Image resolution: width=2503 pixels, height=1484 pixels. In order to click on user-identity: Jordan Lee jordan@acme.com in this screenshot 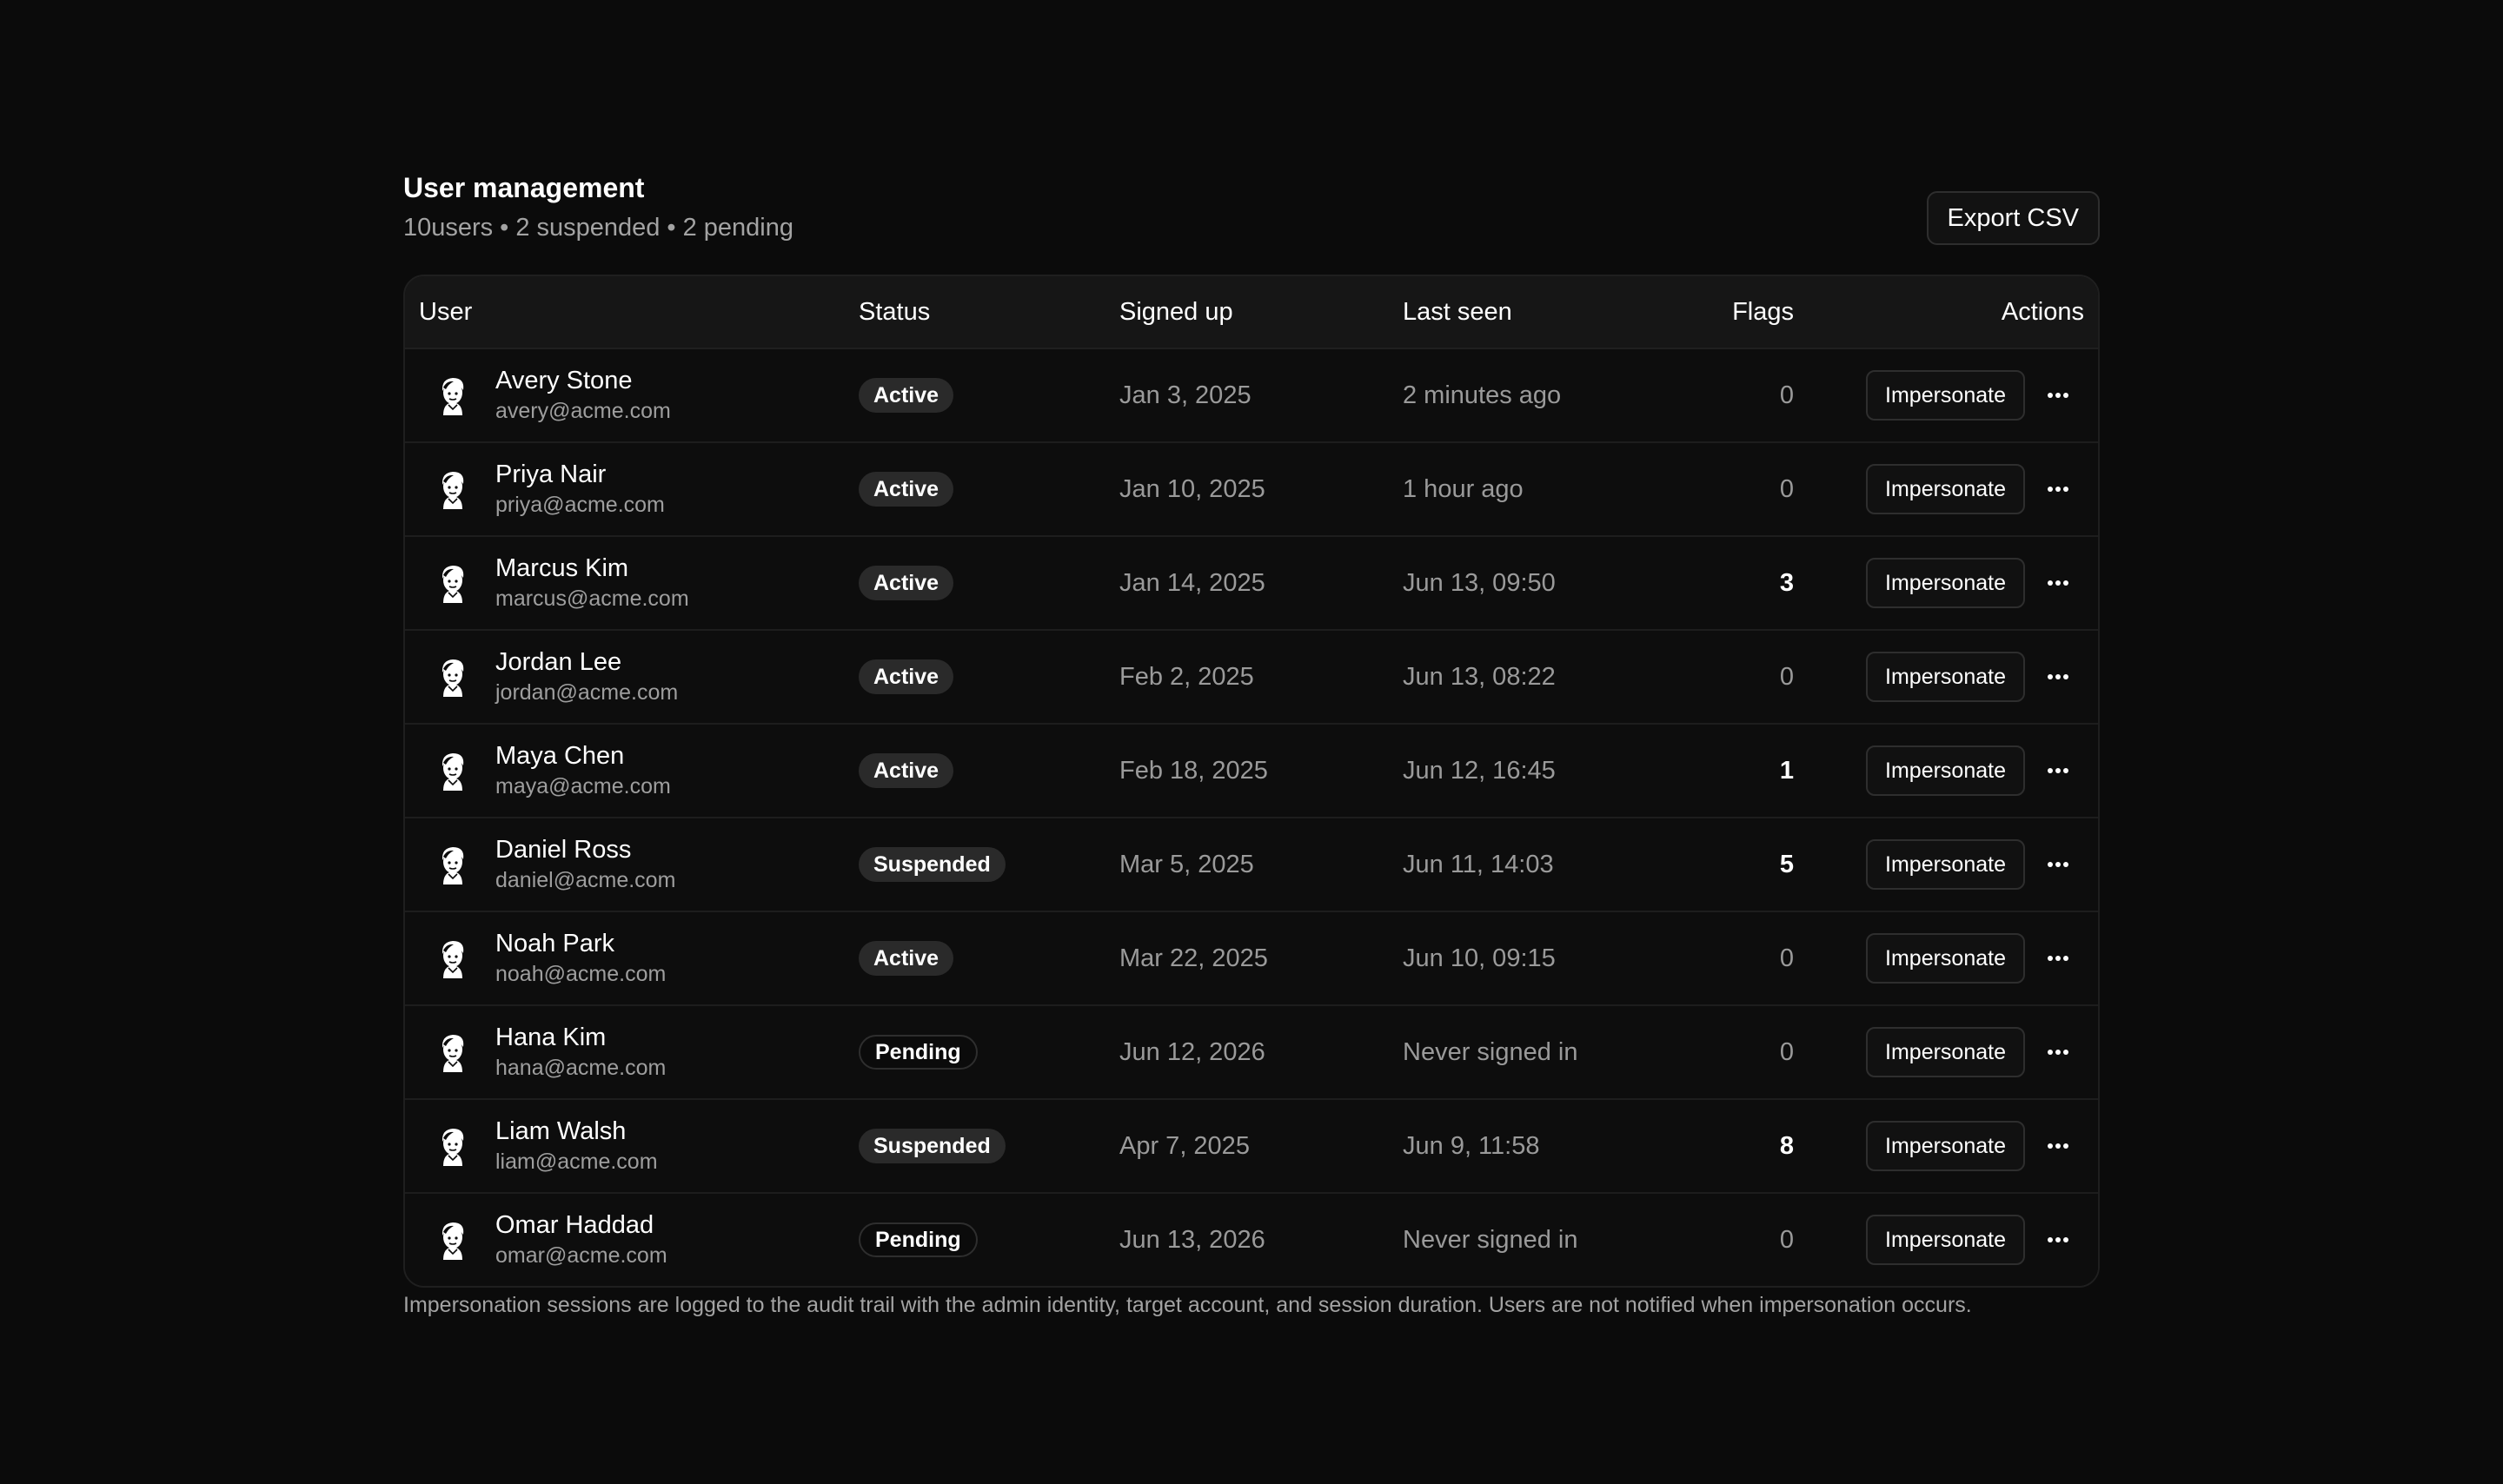, I will do `click(586, 676)`.